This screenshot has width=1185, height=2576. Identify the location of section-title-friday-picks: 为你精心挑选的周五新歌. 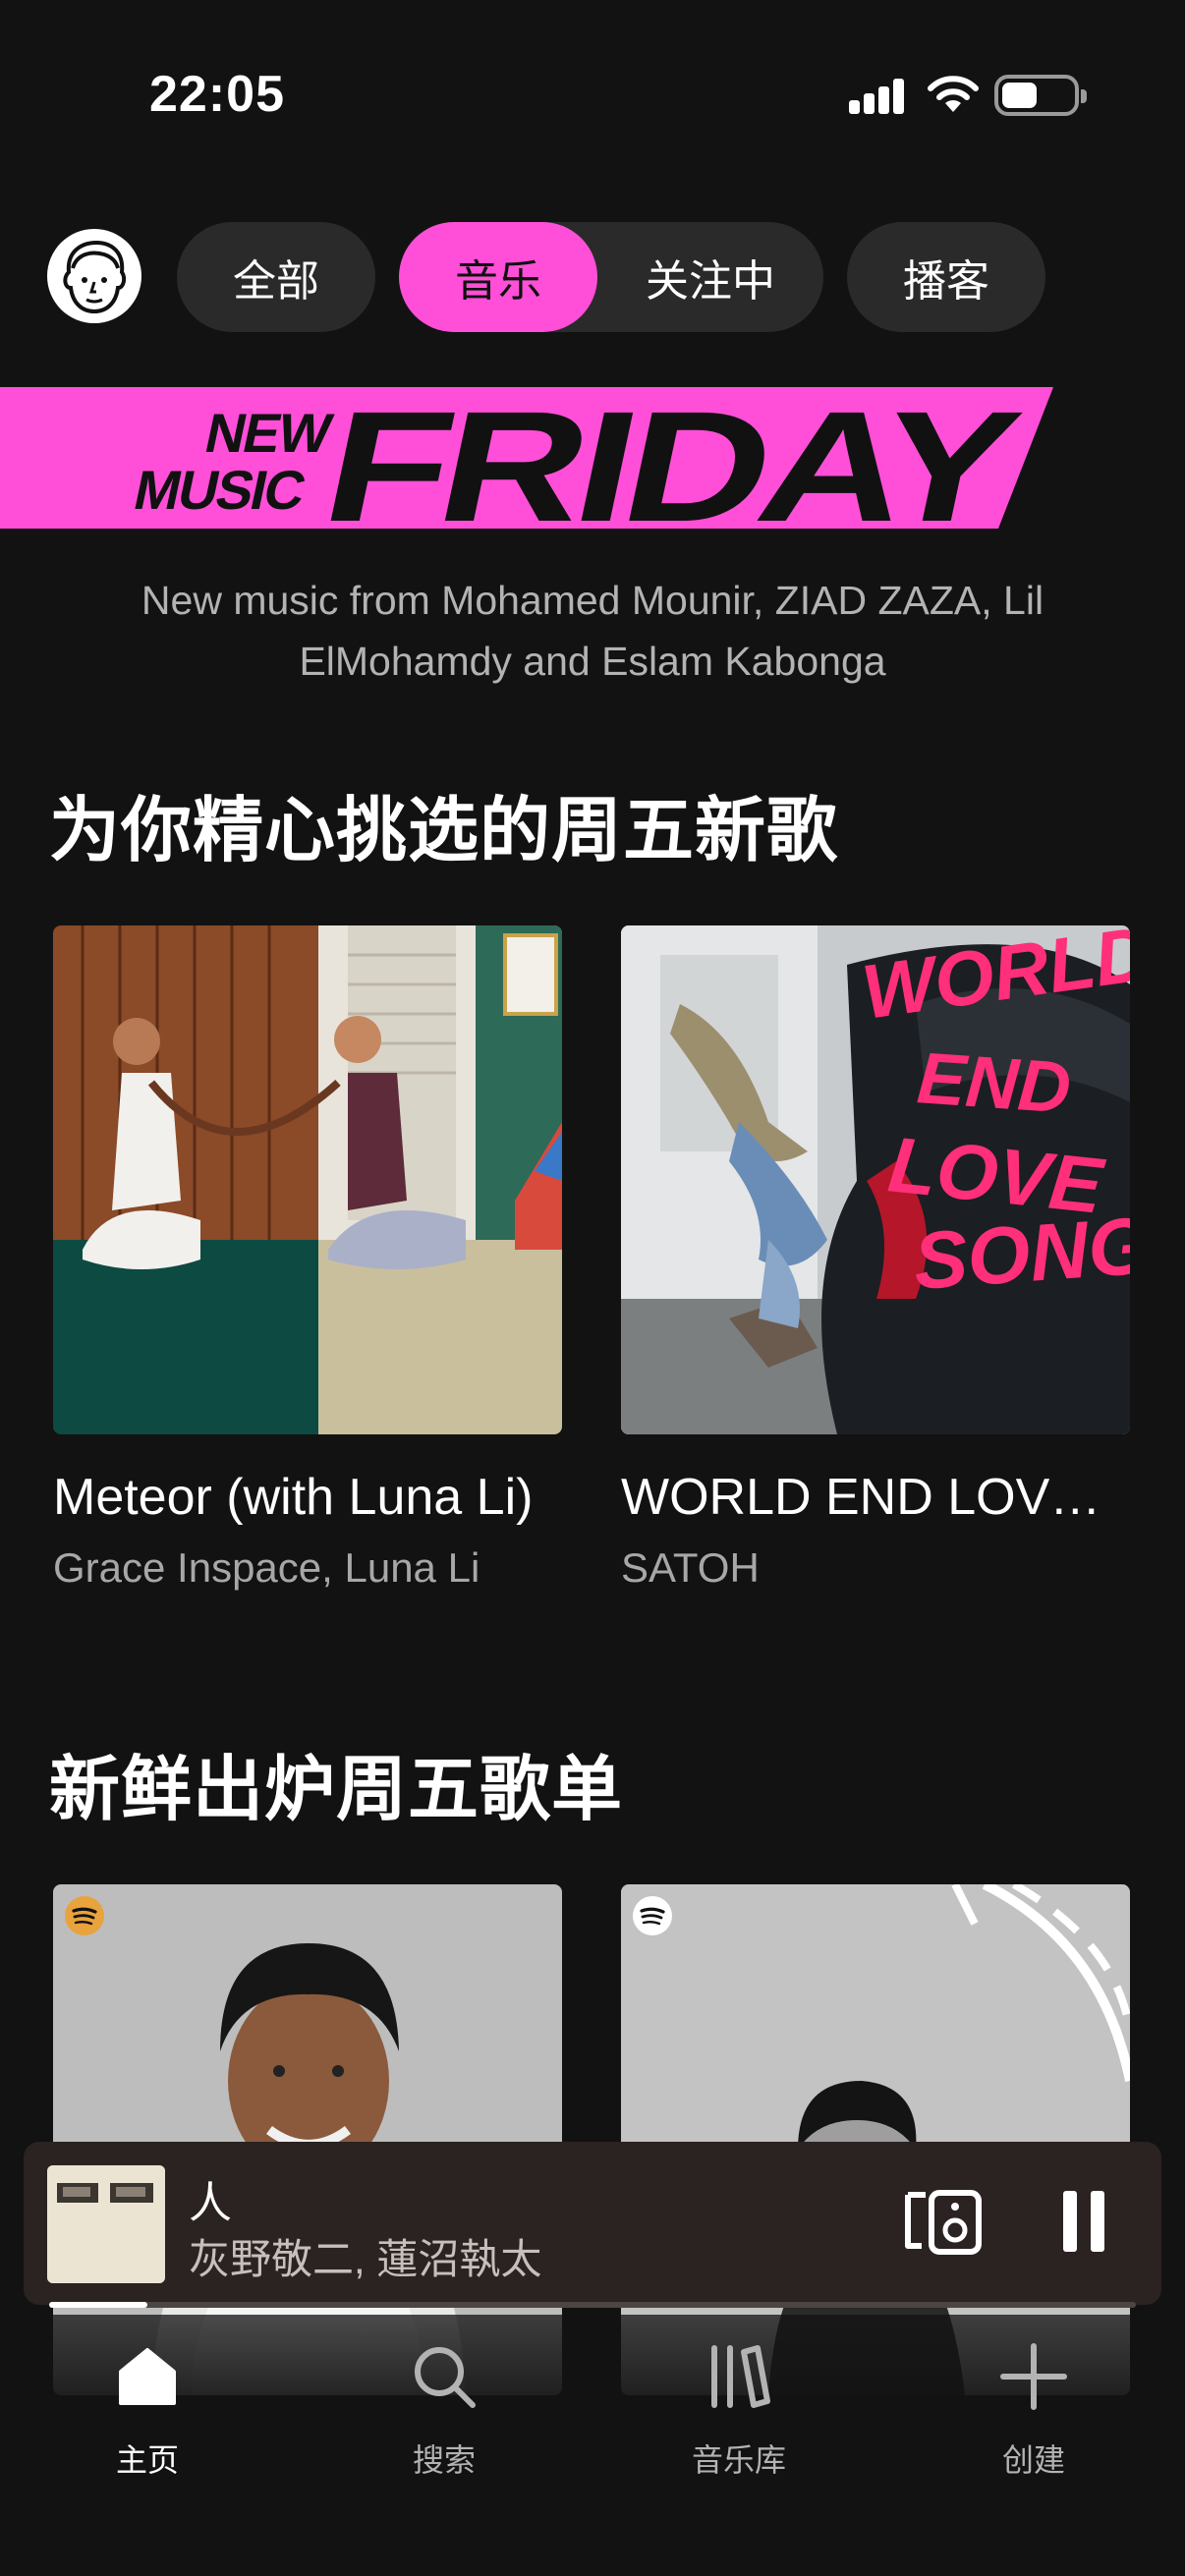
(444, 831).